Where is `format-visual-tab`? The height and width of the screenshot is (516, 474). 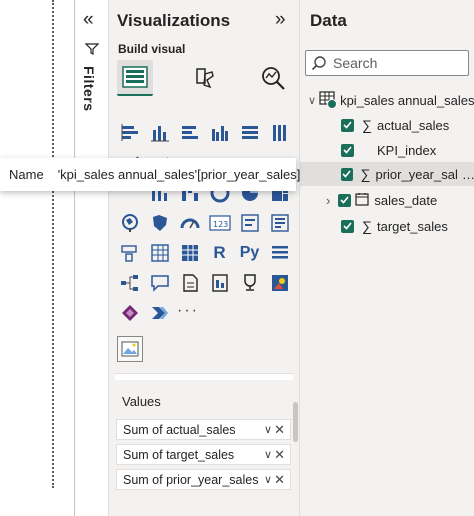
format-visual-tab is located at coordinates (205, 78).